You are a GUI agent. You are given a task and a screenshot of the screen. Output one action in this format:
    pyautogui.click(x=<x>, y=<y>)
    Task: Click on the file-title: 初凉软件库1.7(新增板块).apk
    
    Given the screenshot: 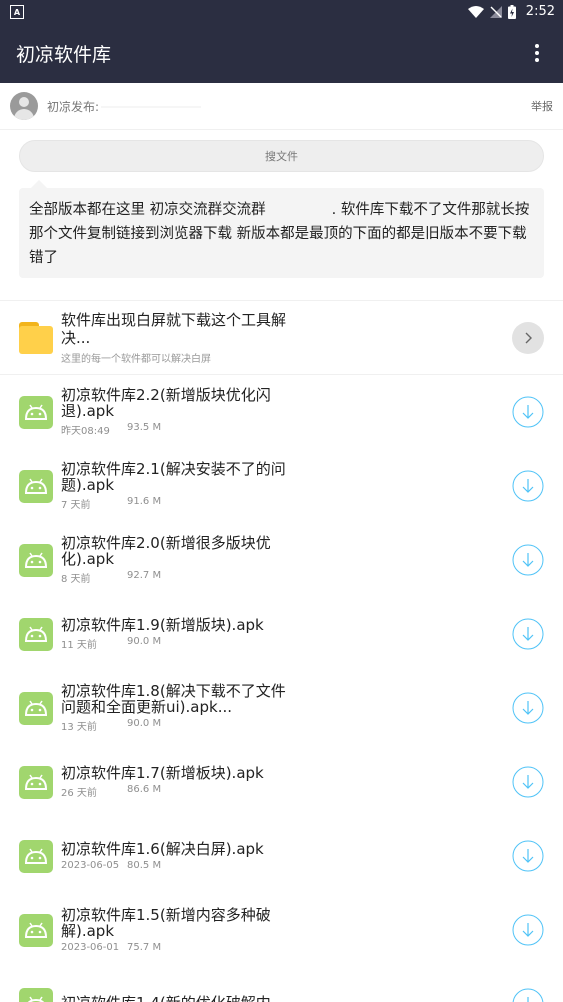 What is the action you would take?
    pyautogui.click(x=162, y=773)
    